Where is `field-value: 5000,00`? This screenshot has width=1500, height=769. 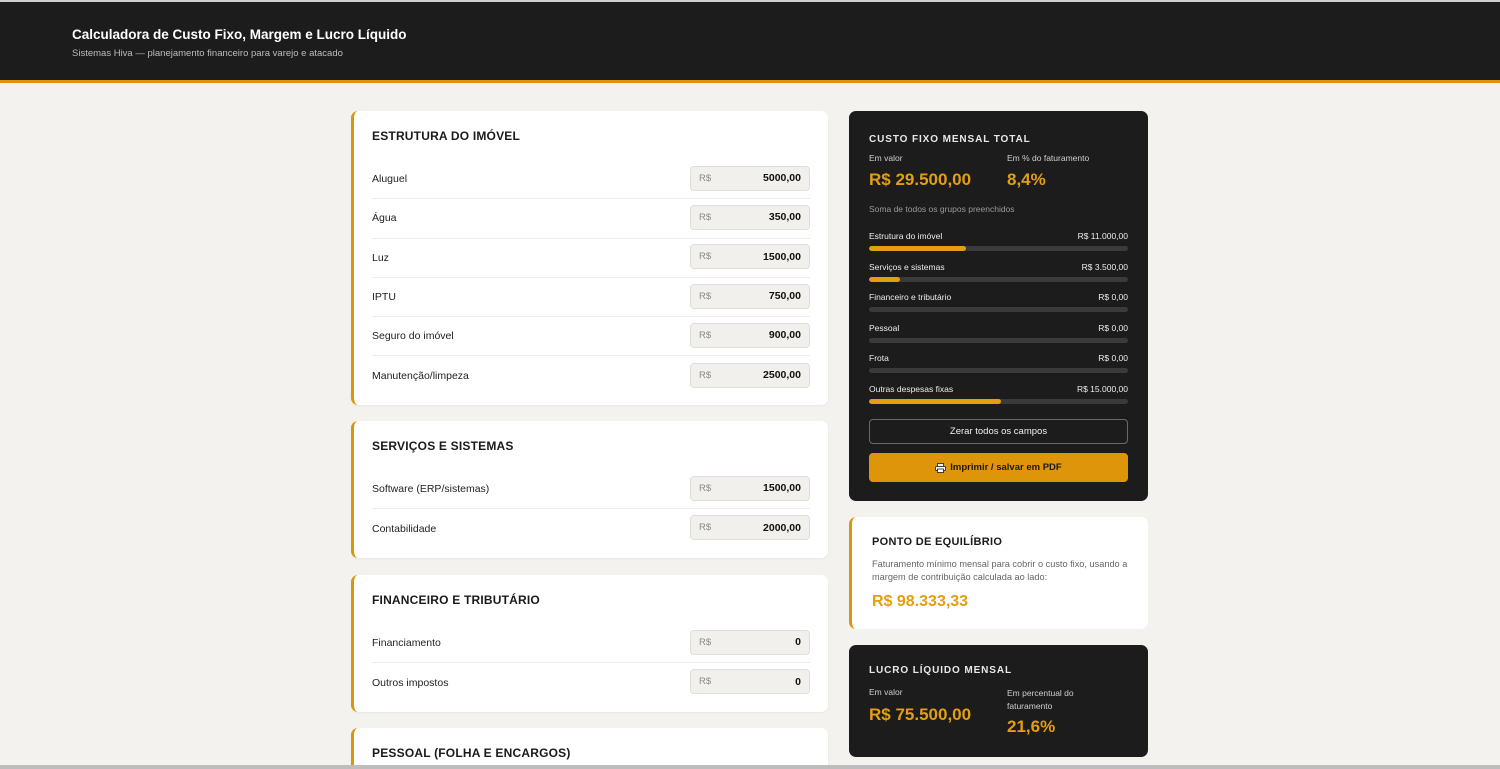
field-value: 5000,00 is located at coordinates (782, 178).